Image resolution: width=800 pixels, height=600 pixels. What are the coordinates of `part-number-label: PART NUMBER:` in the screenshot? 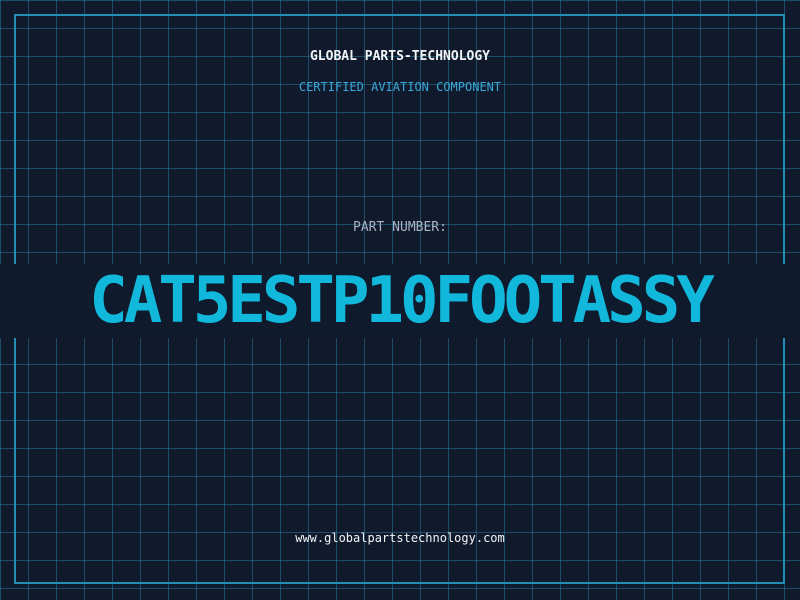 It's located at (400, 227).